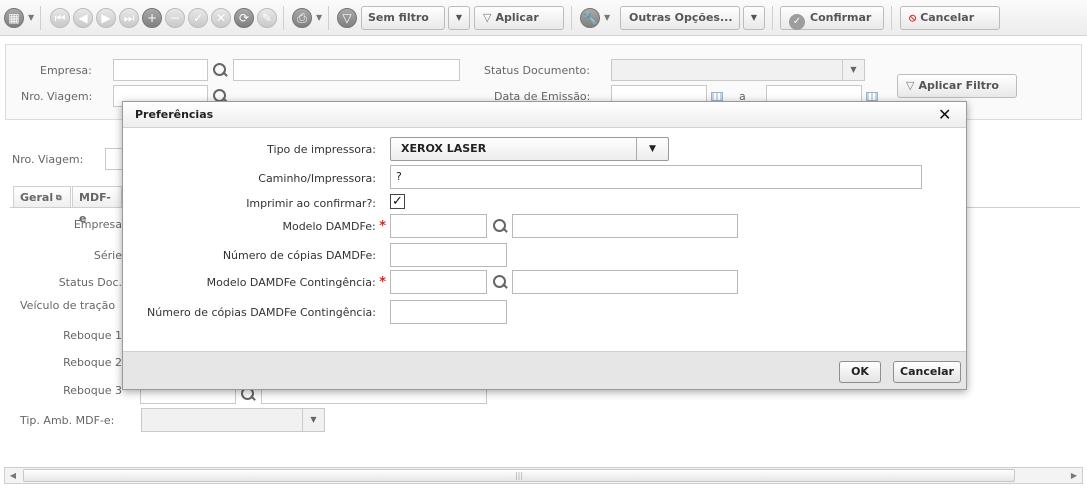 This screenshot has width=1087, height=489. I want to click on printer-path-input: ?, so click(656, 177).